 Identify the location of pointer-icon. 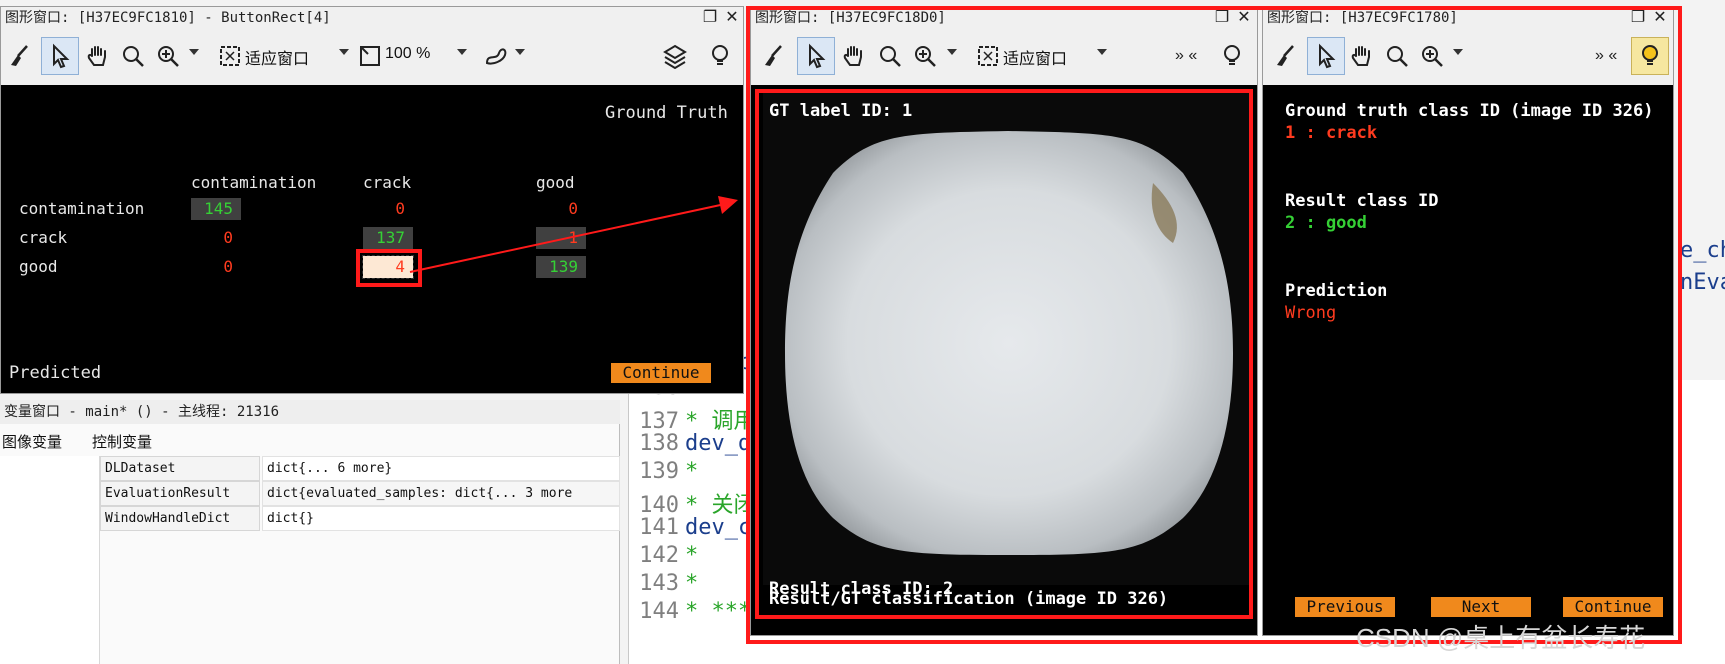
(60, 56).